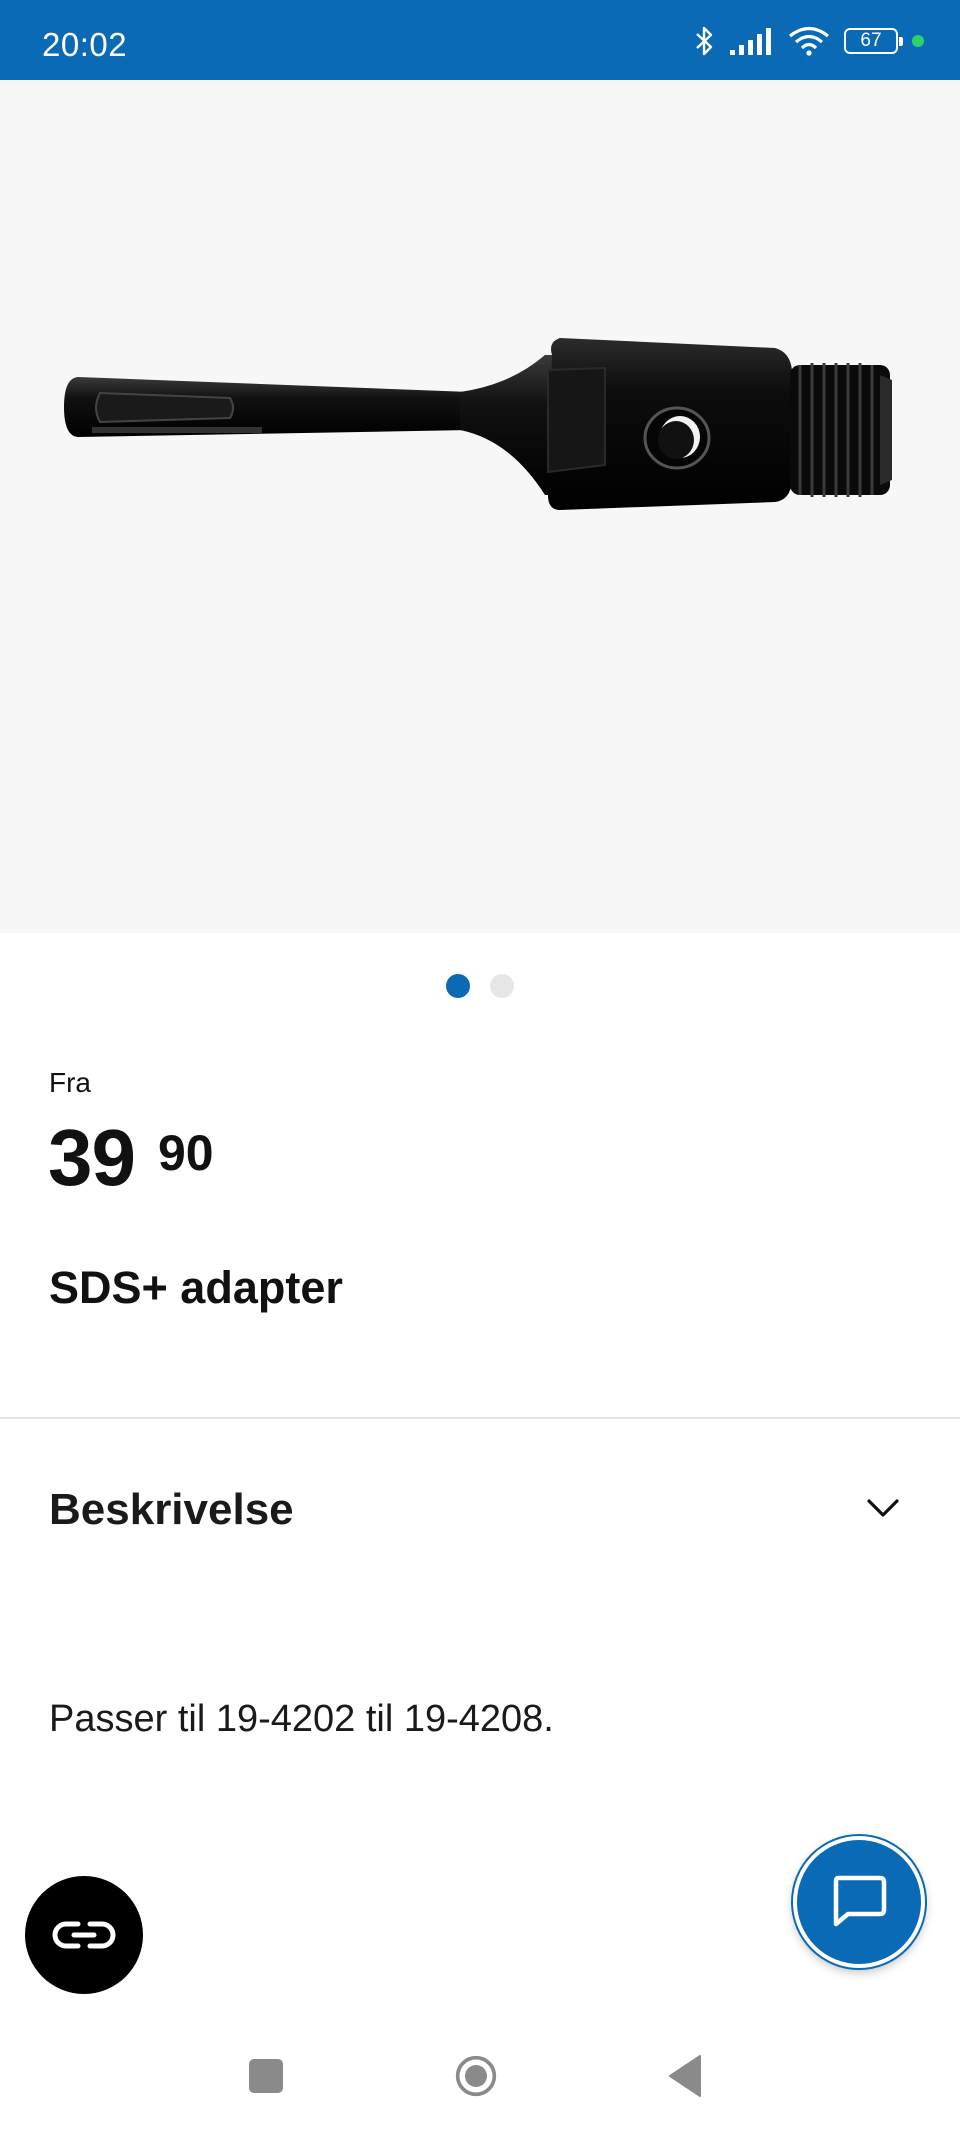  I want to click on chevron-down-icon, so click(883, 1508).